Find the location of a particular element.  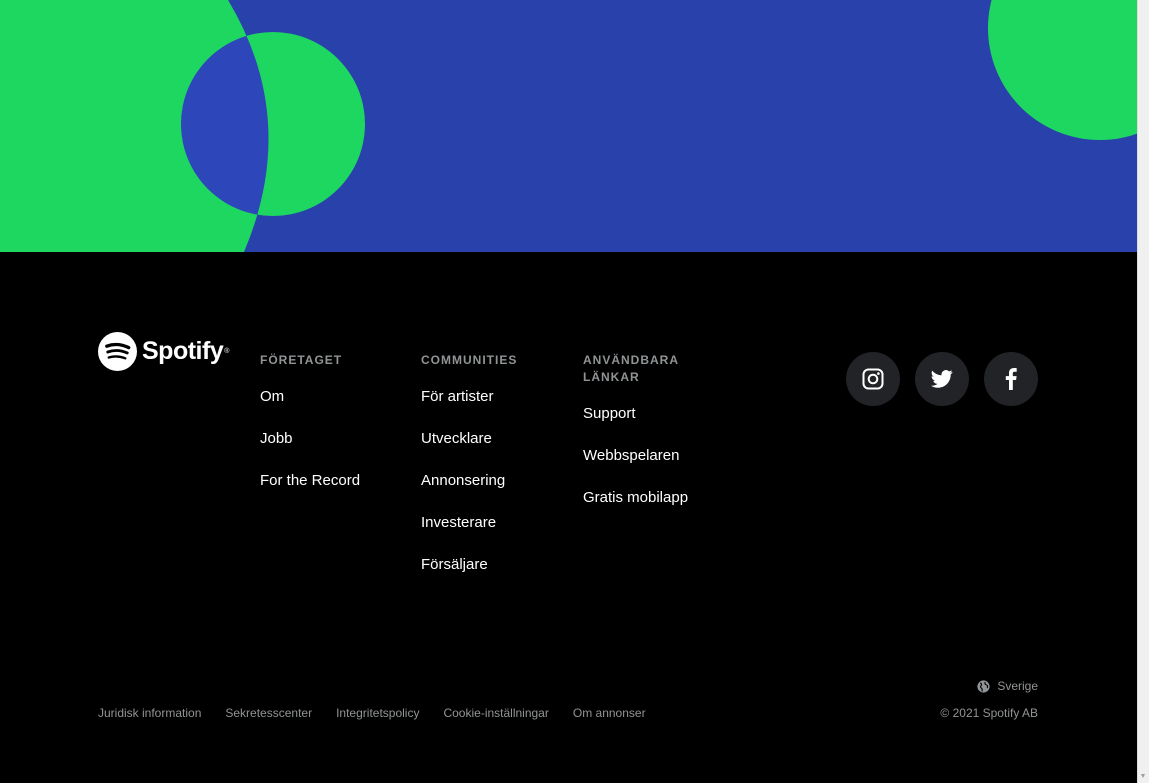

footer-link-jobb: Jobb is located at coordinates (276, 438).